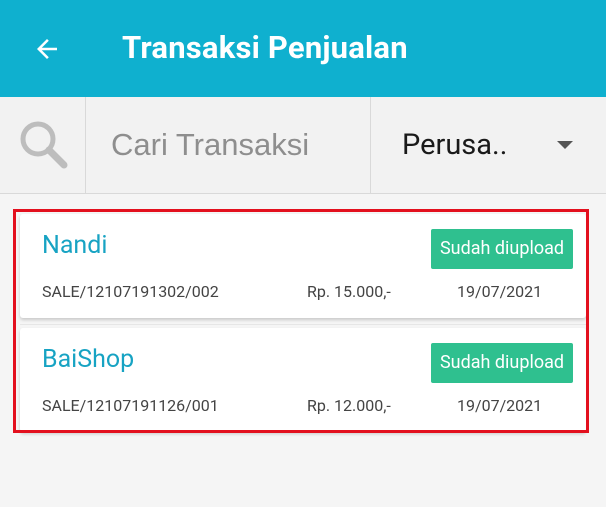 The width and height of the screenshot is (606, 507). I want to click on arrow-left-icon, so click(47, 49).